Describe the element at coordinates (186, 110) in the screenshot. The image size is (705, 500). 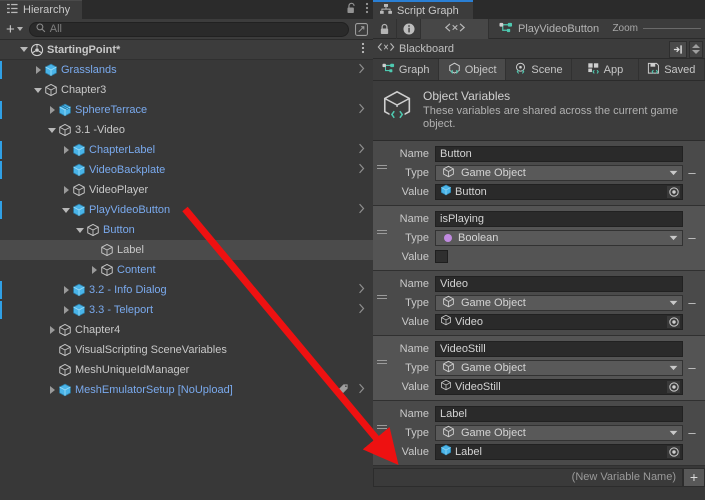
I see `hierarchy-row-sphereterrace: SphereTerrace` at that location.